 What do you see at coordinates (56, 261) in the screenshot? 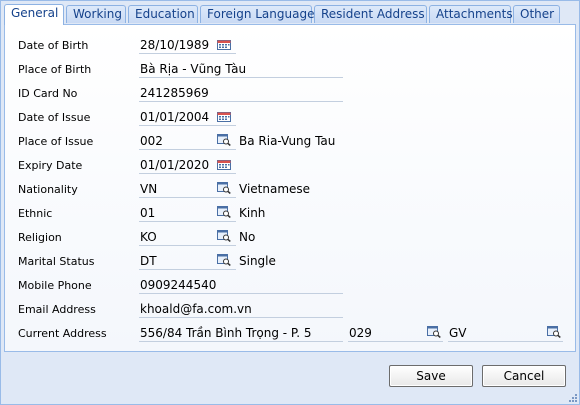
I see `marital-status-label: Marital Status` at bounding box center [56, 261].